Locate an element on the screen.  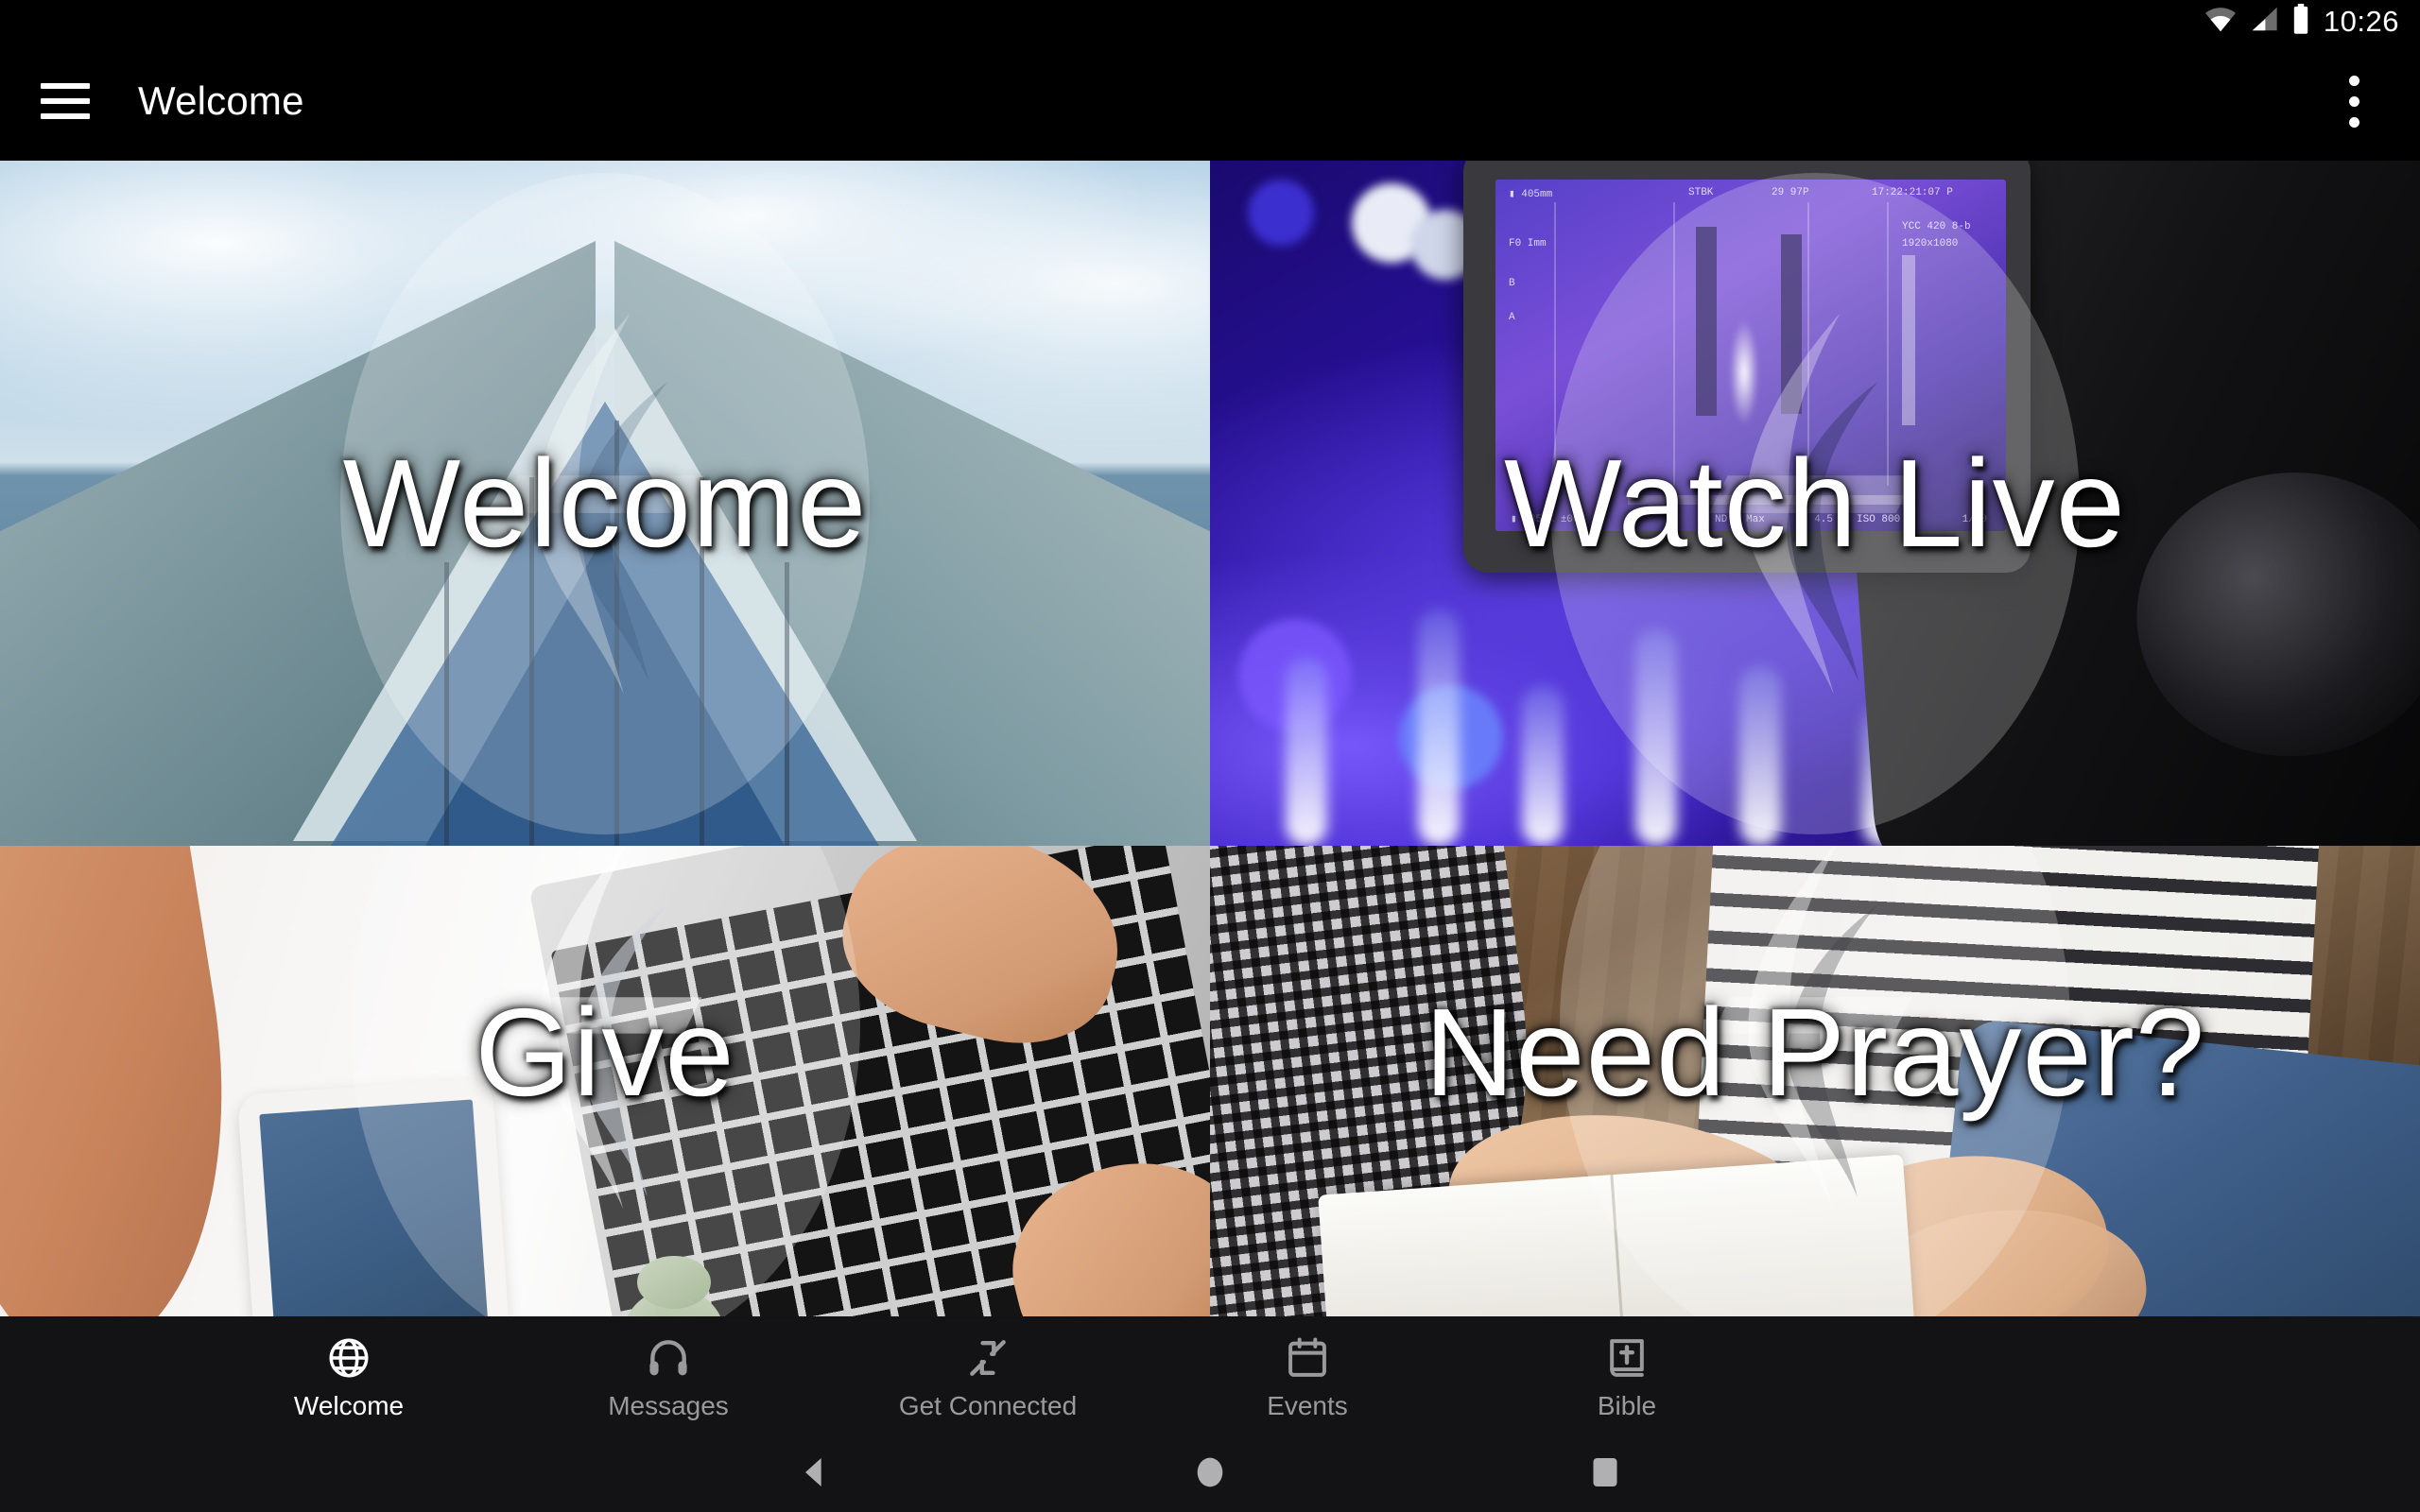
back-button is located at coordinates (814, 1472).